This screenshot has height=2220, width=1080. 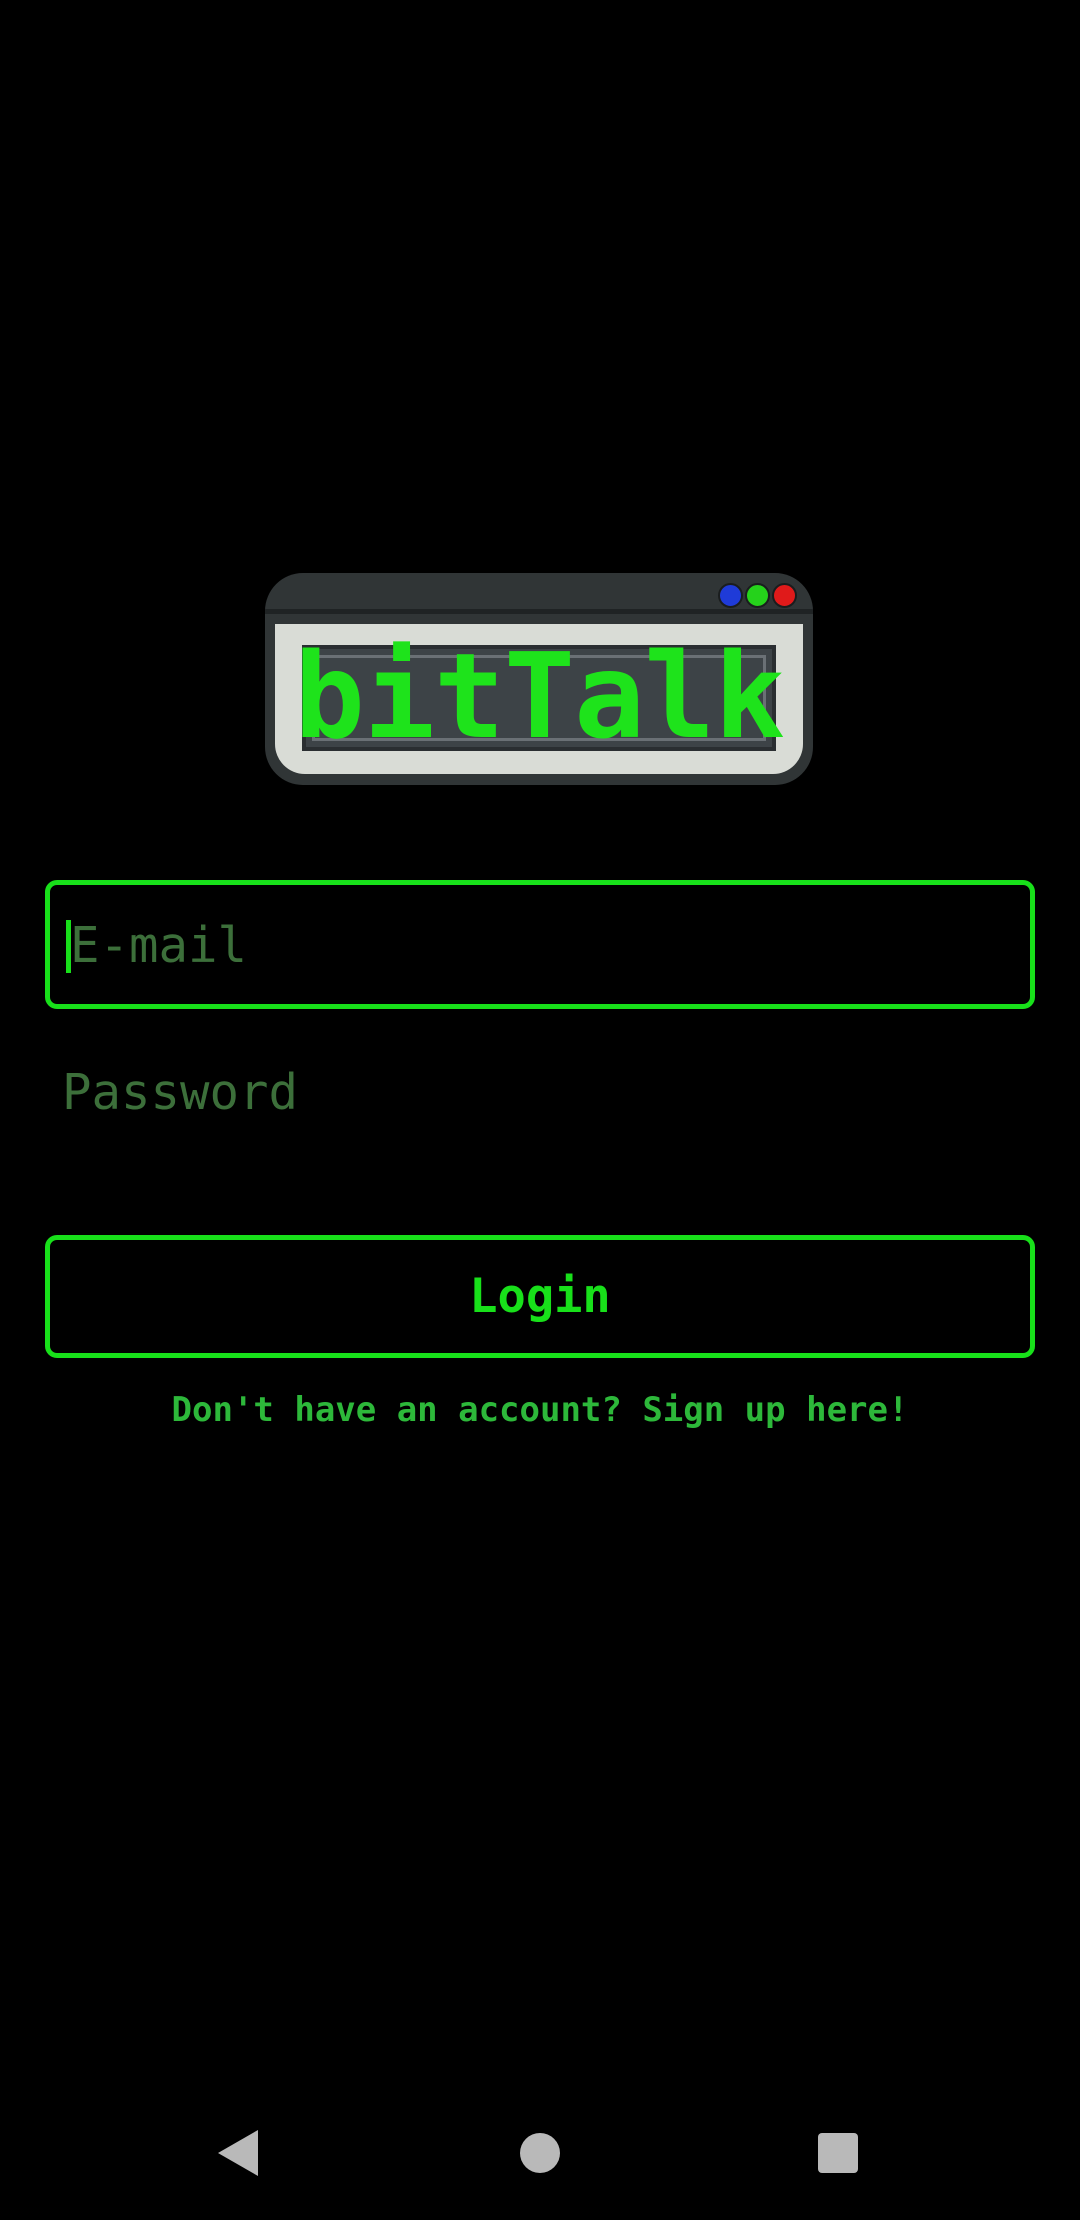 I want to click on app-logo: bitTalk, so click(x=539, y=679).